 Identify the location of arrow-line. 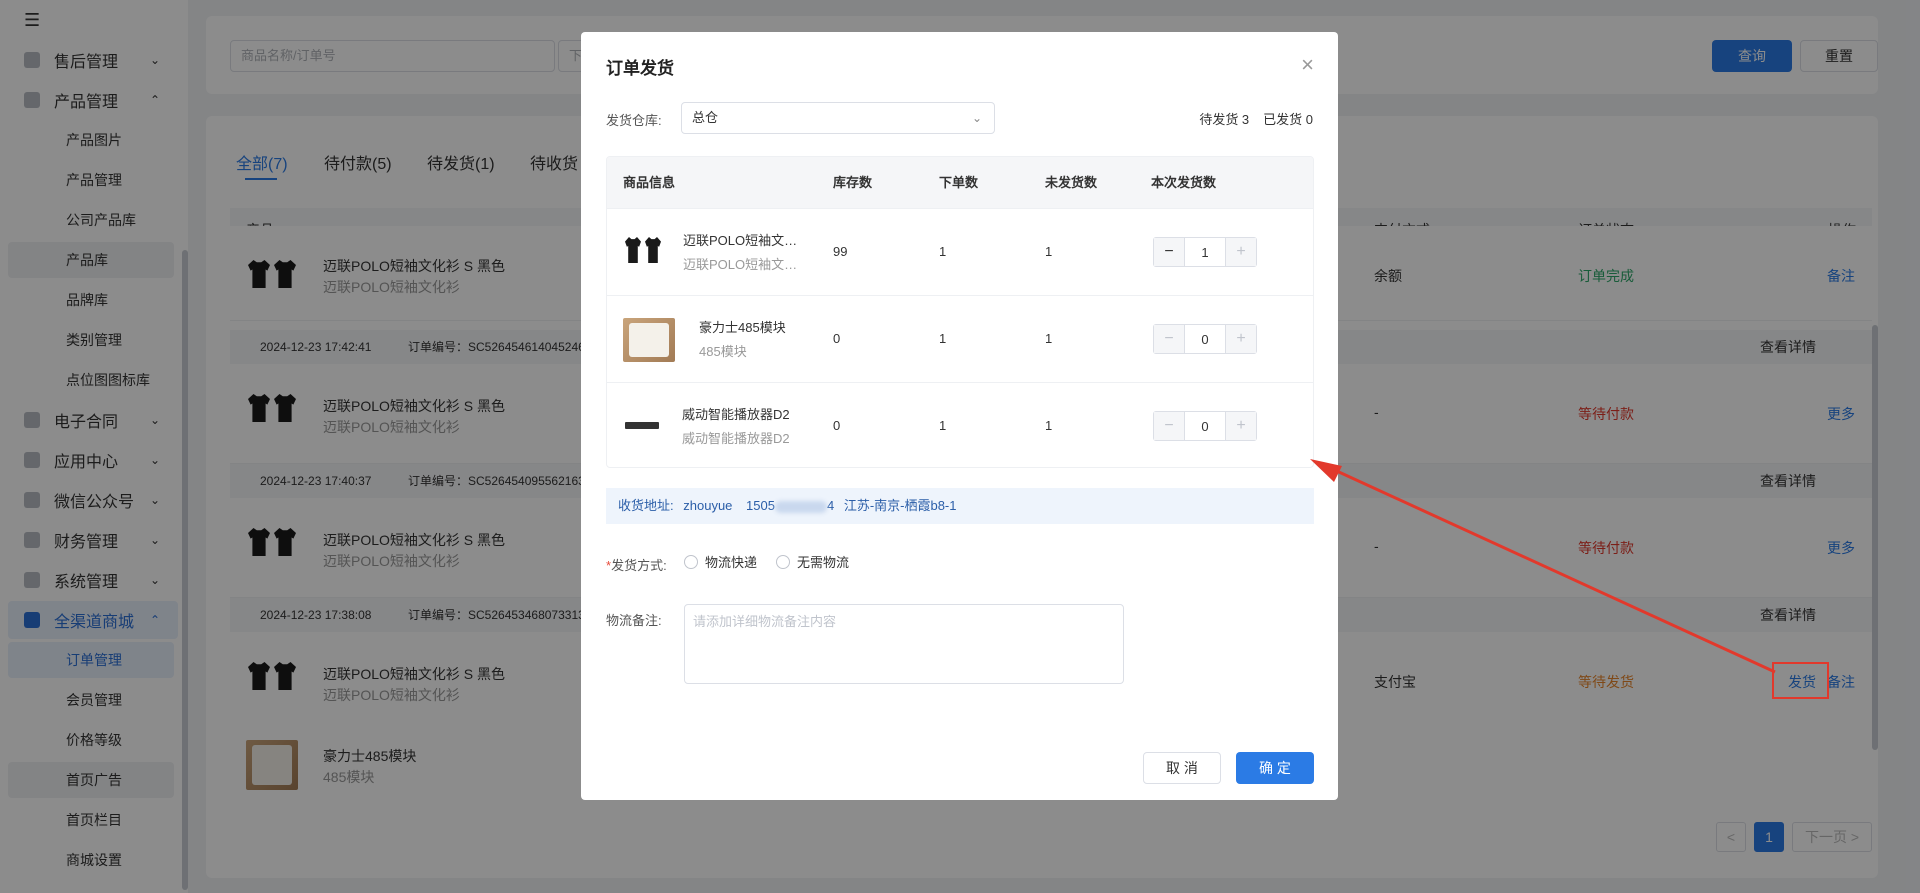
(1551, 569).